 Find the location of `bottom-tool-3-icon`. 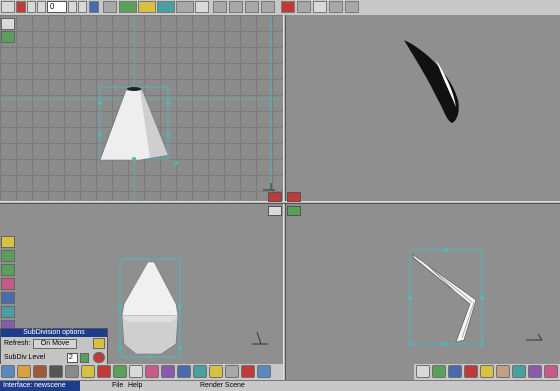

bottom-tool-3-icon is located at coordinates (40, 371).